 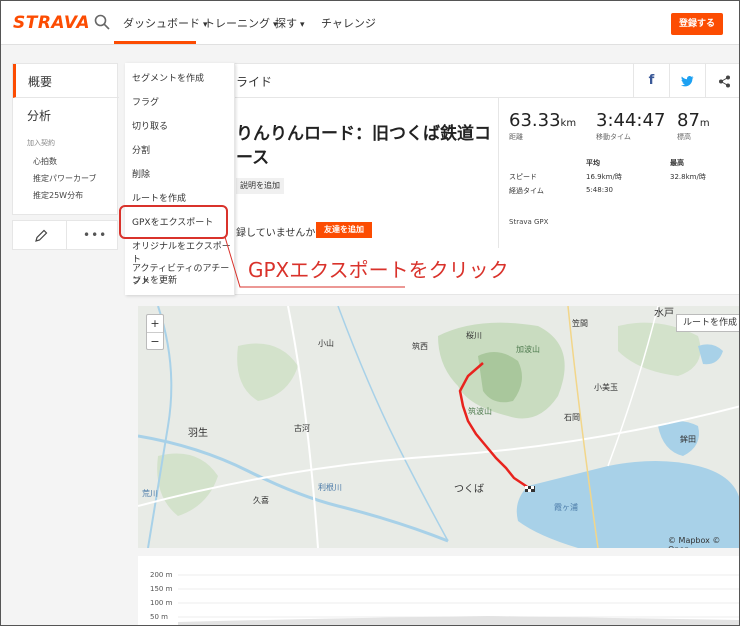 I want to click on map-label: 笠間, so click(x=580, y=323).